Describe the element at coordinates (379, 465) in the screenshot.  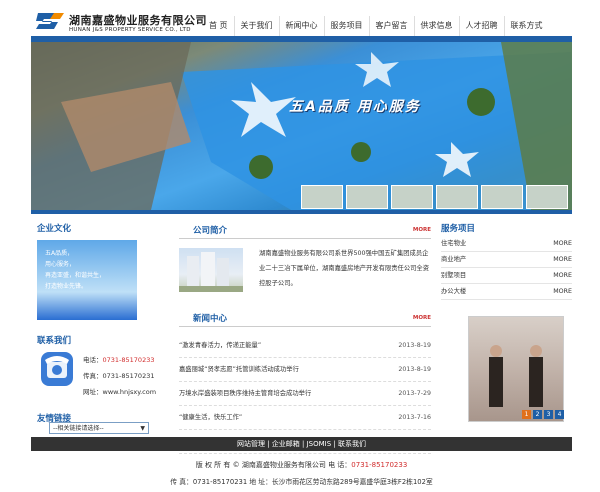
I see `footer-phone: 0731-85170233` at that location.